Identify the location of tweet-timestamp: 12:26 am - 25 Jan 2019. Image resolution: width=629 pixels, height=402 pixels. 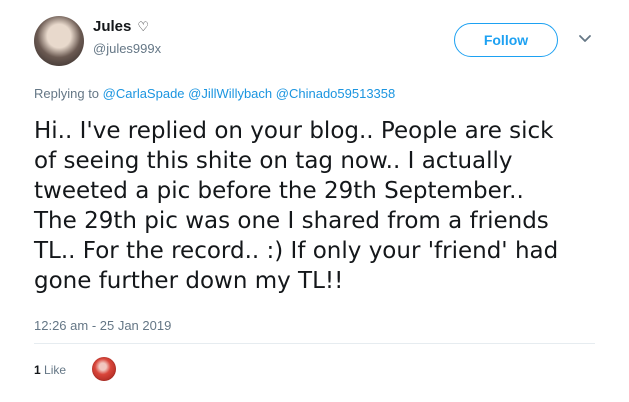
(102, 325).